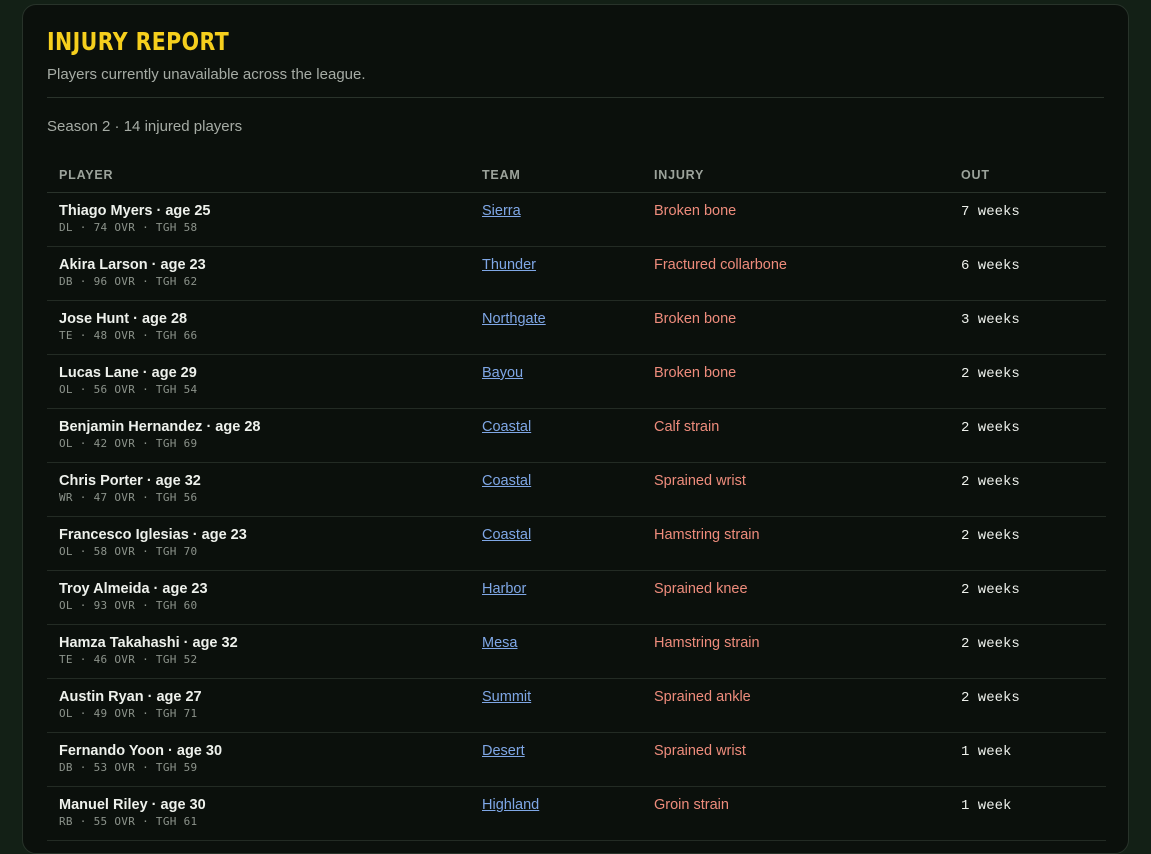 The image size is (1151, 854). I want to click on team-link: Thunder, so click(509, 265).